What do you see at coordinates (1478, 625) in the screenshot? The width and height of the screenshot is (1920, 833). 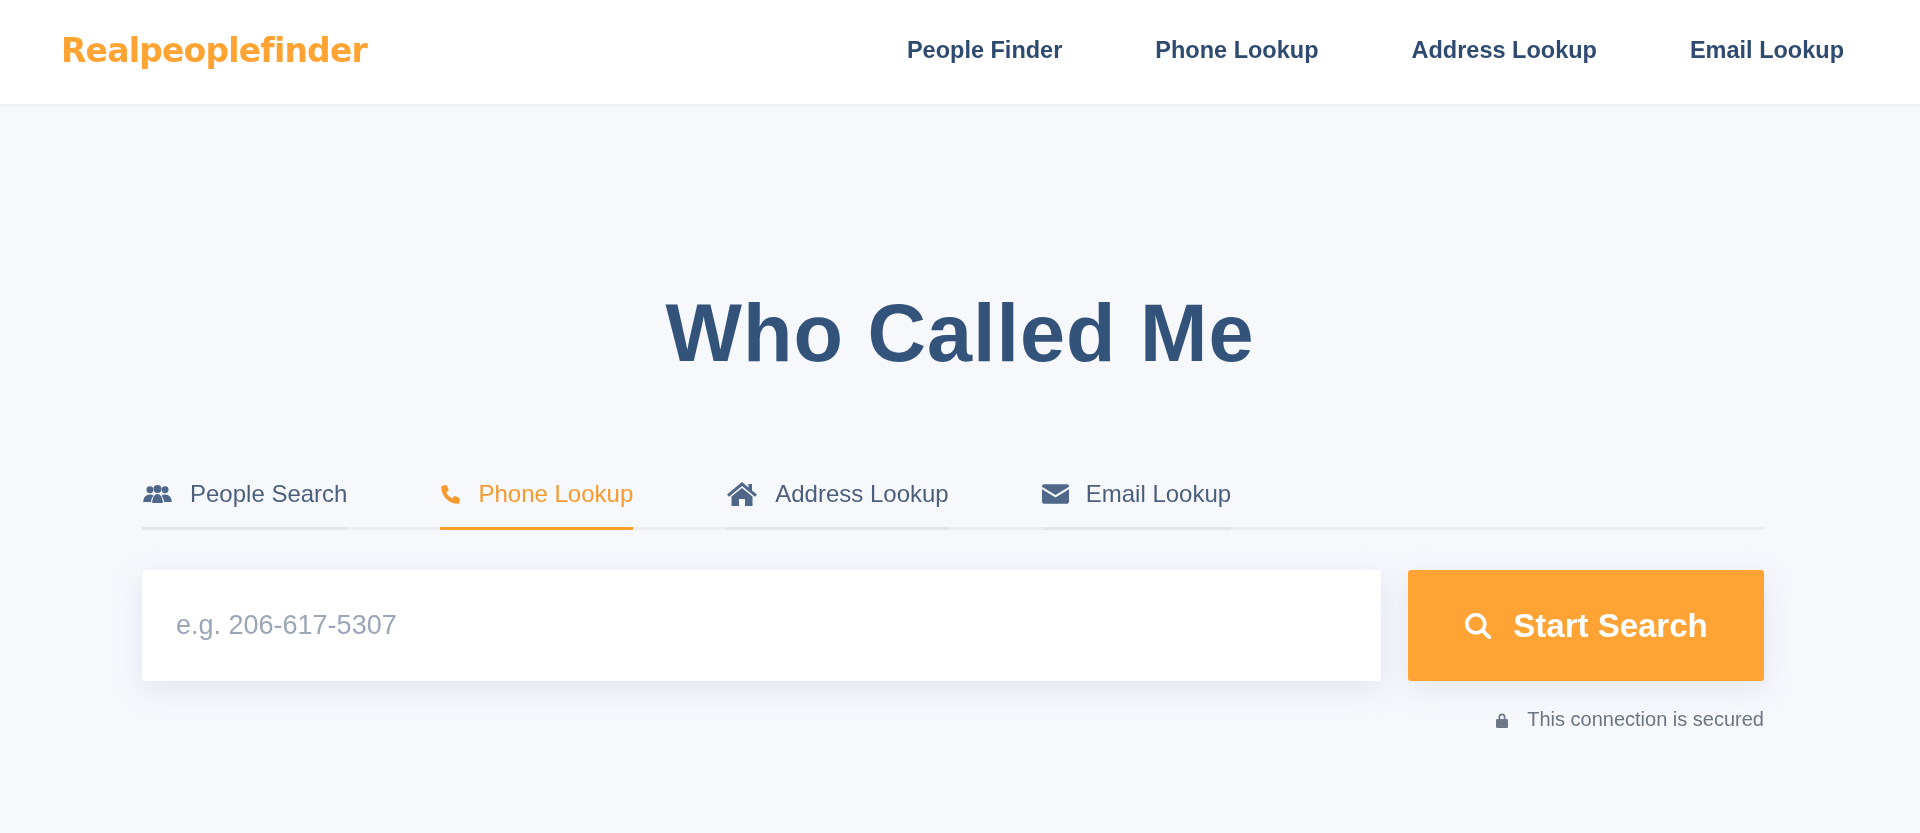 I see `search-icon` at bounding box center [1478, 625].